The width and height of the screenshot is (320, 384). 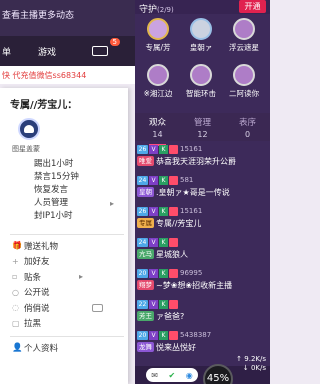 What do you see at coordinates (74, 203) in the screenshot?
I see `menu-op: 人员管理 ▸` at bounding box center [74, 203].